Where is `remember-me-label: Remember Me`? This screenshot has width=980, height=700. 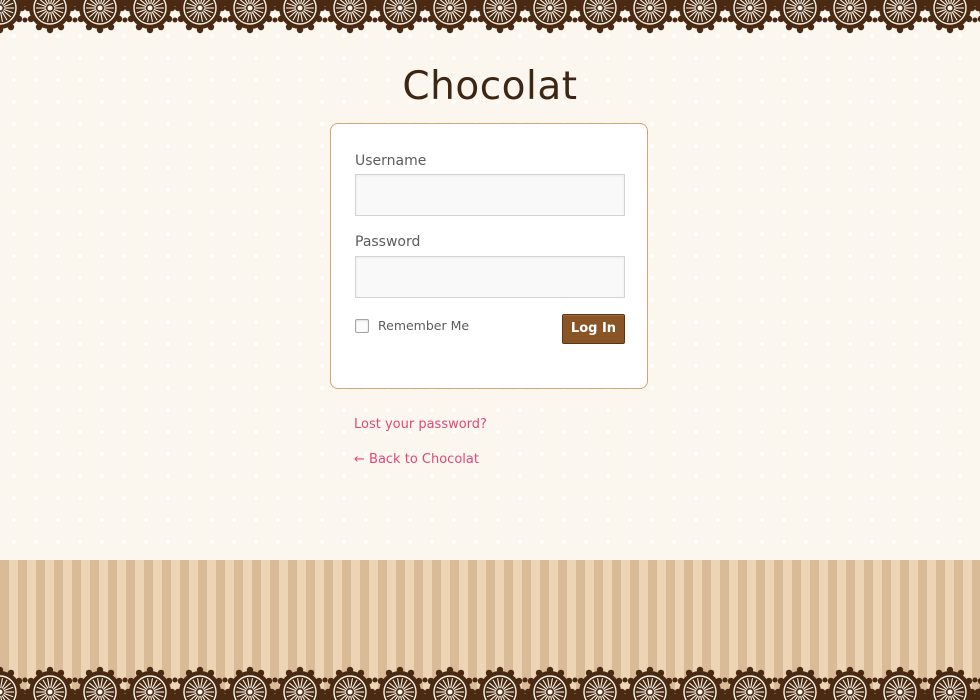
remember-me-label: Remember Me is located at coordinates (423, 325).